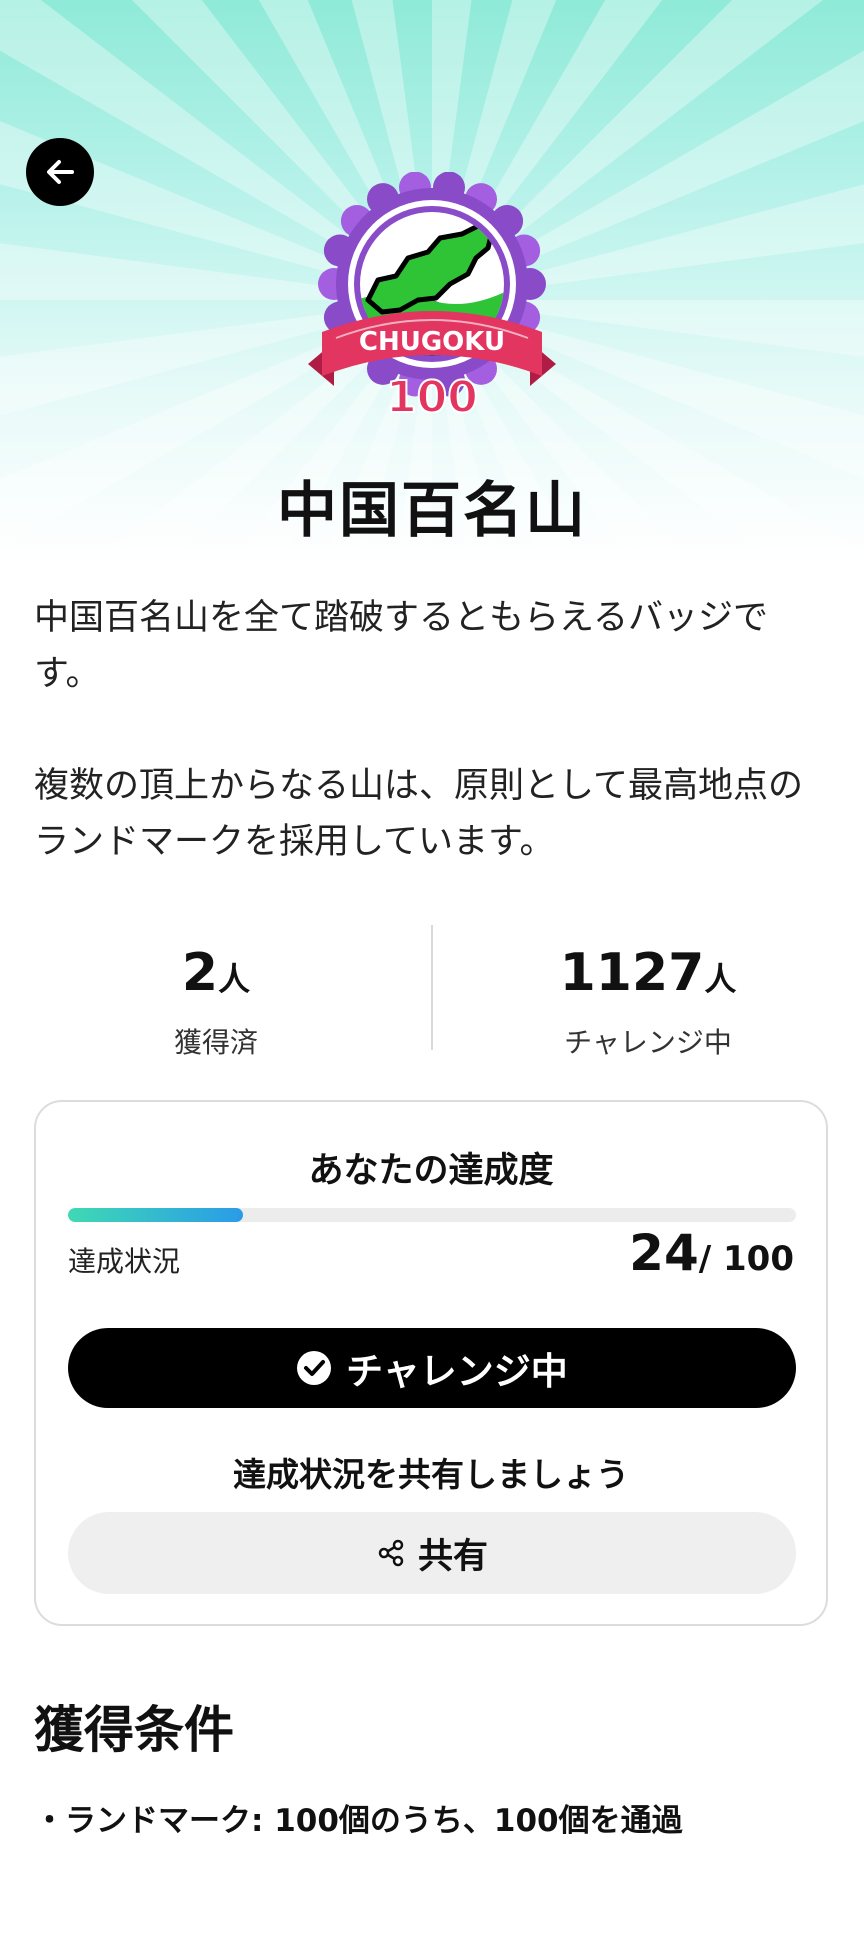  Describe the element at coordinates (391, 1553) in the screenshot. I see `share-icon` at that location.